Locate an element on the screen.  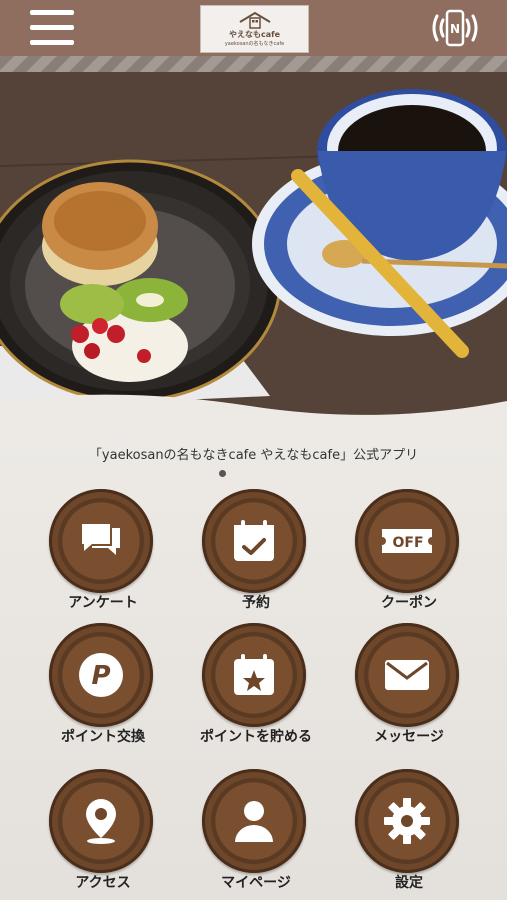
nfc-phone-icon: N is located at coordinates (455, 28).